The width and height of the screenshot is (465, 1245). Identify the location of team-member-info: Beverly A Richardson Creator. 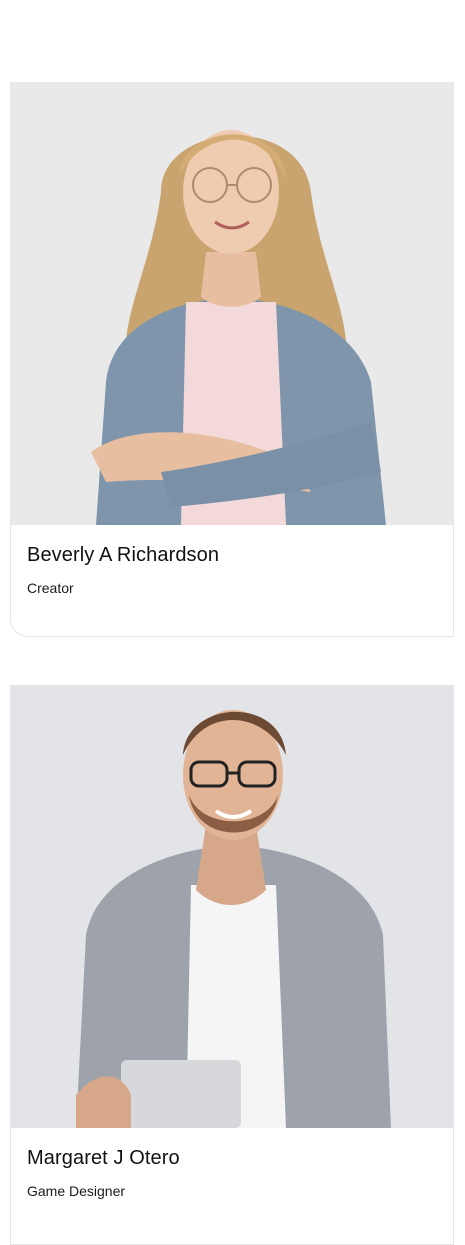
(232, 561).